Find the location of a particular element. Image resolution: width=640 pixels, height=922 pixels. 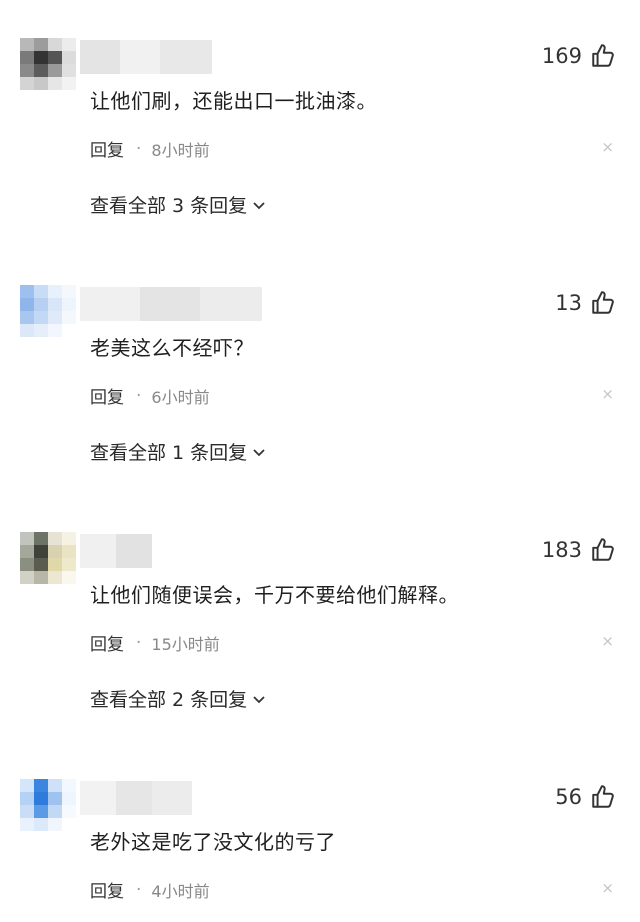

like-count: 169 is located at coordinates (561, 56).